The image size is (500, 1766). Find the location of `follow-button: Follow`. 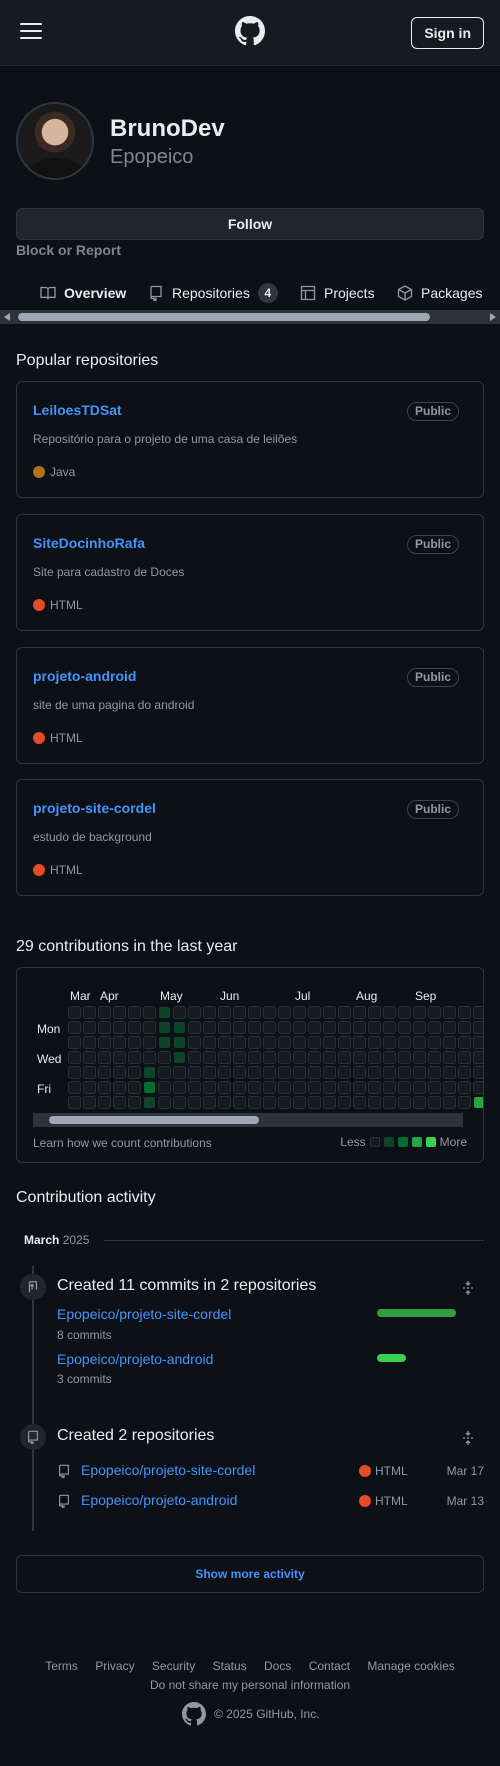

follow-button: Follow is located at coordinates (250, 224).